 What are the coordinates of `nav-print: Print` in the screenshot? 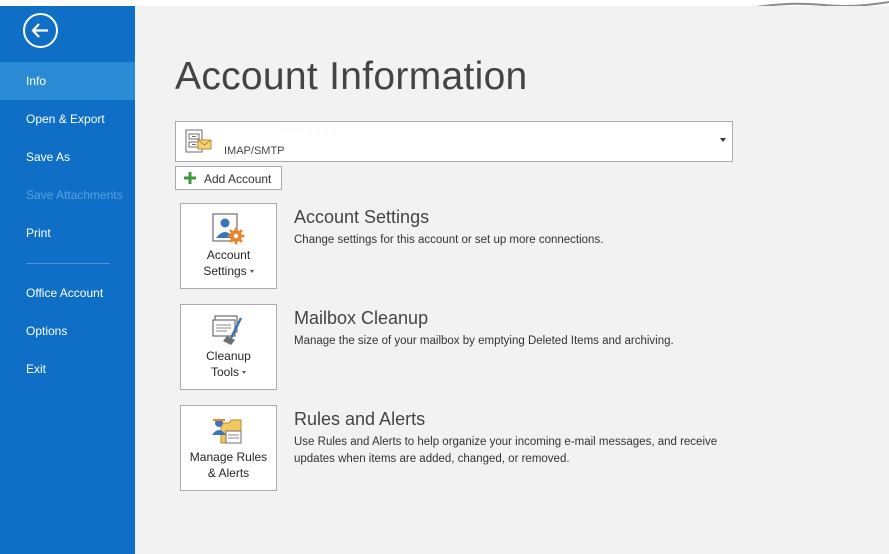 It's located at (67, 233).